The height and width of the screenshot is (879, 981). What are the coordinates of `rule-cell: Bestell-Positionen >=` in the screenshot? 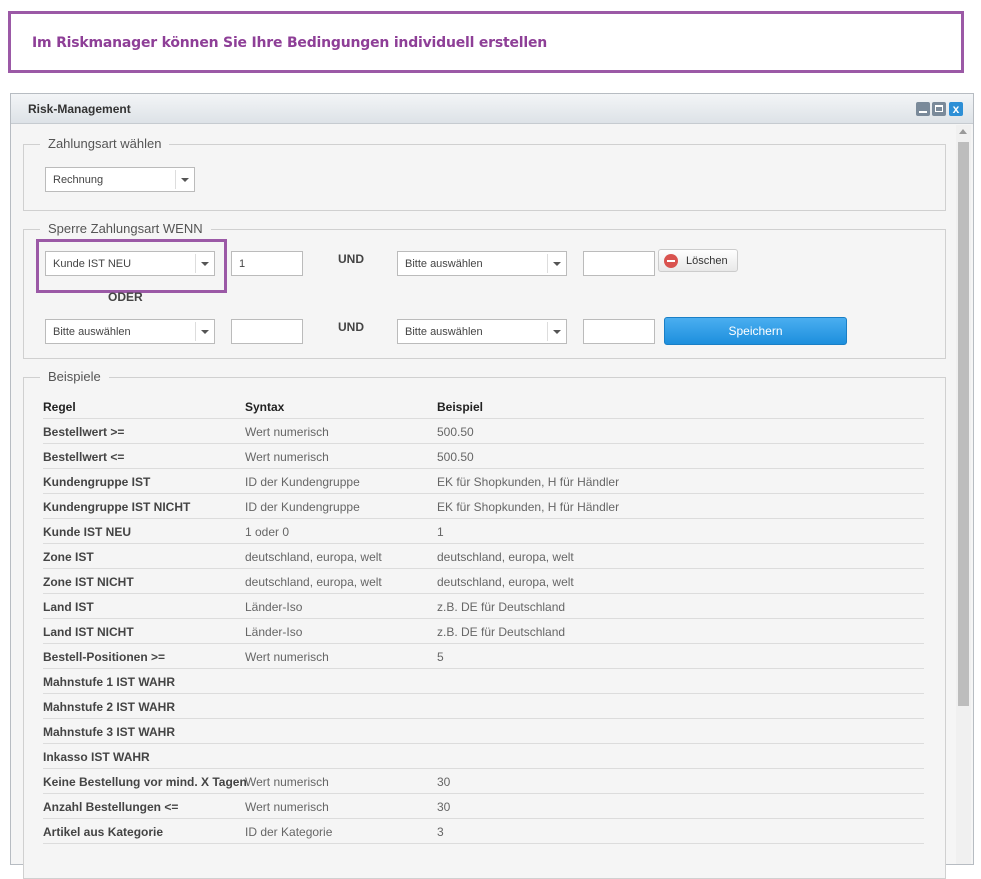 It's located at (104, 657).